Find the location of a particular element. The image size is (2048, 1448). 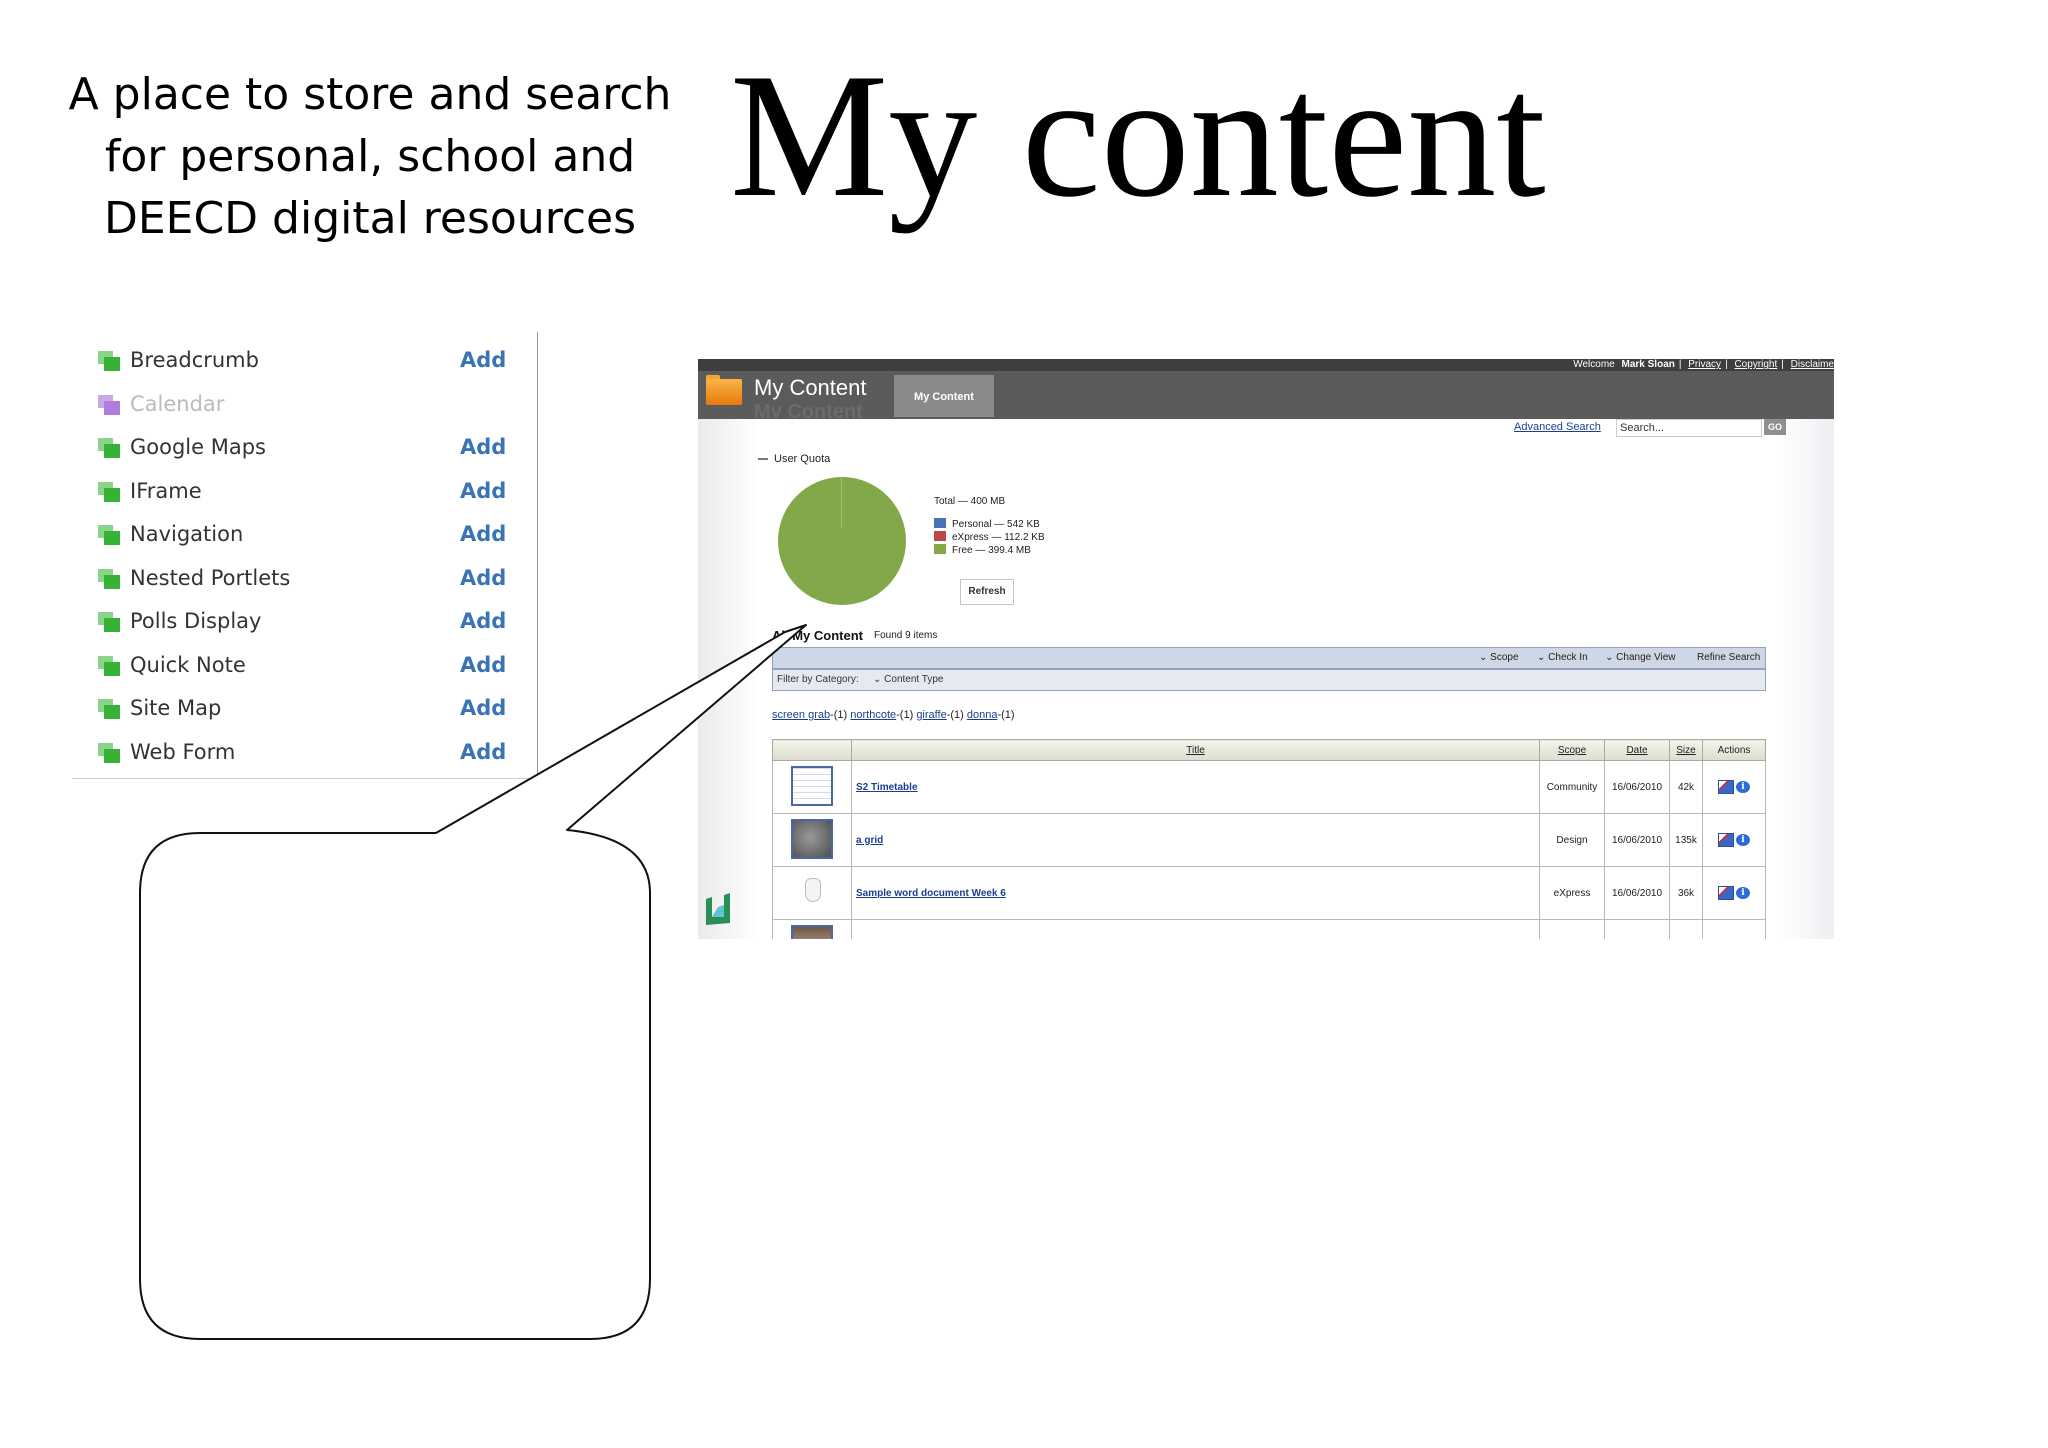

copyright-link: Copyright is located at coordinates (1755, 364).